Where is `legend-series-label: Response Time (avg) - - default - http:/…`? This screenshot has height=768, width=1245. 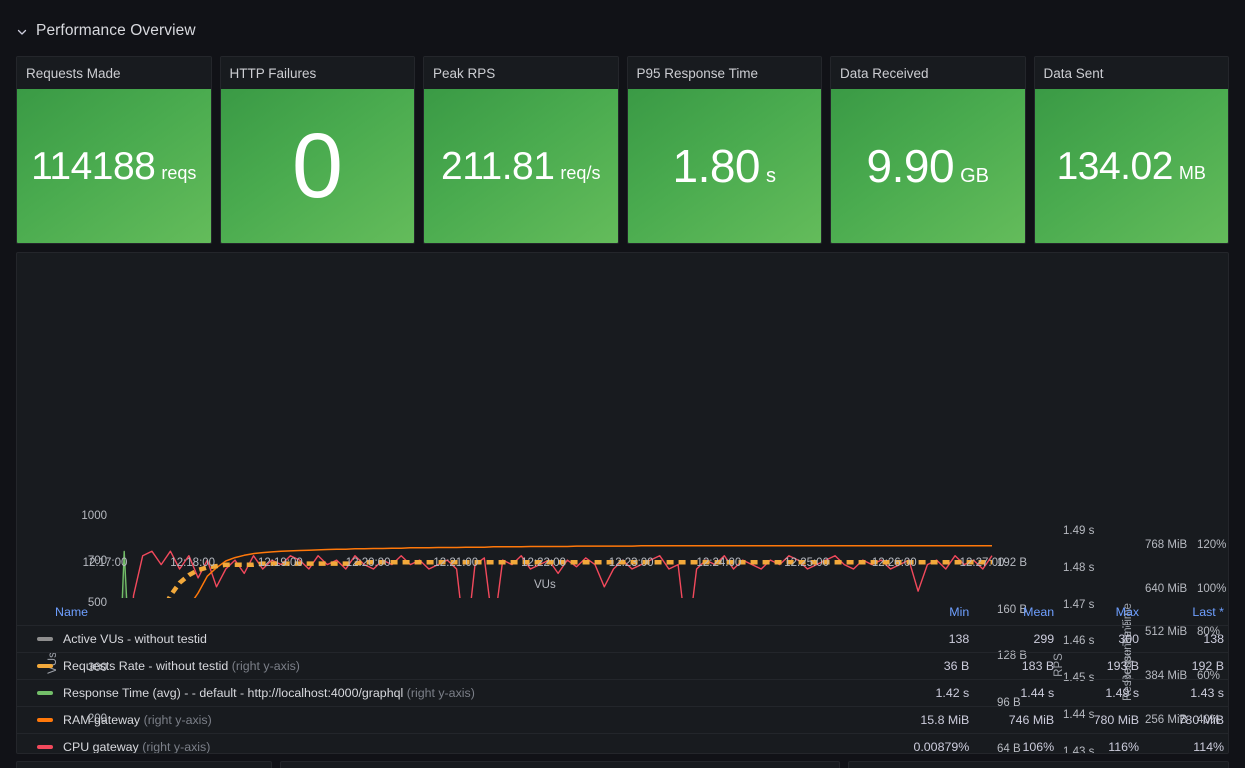 legend-series-label: Response Time (avg) - - default - http:/… is located at coordinates (233, 693).